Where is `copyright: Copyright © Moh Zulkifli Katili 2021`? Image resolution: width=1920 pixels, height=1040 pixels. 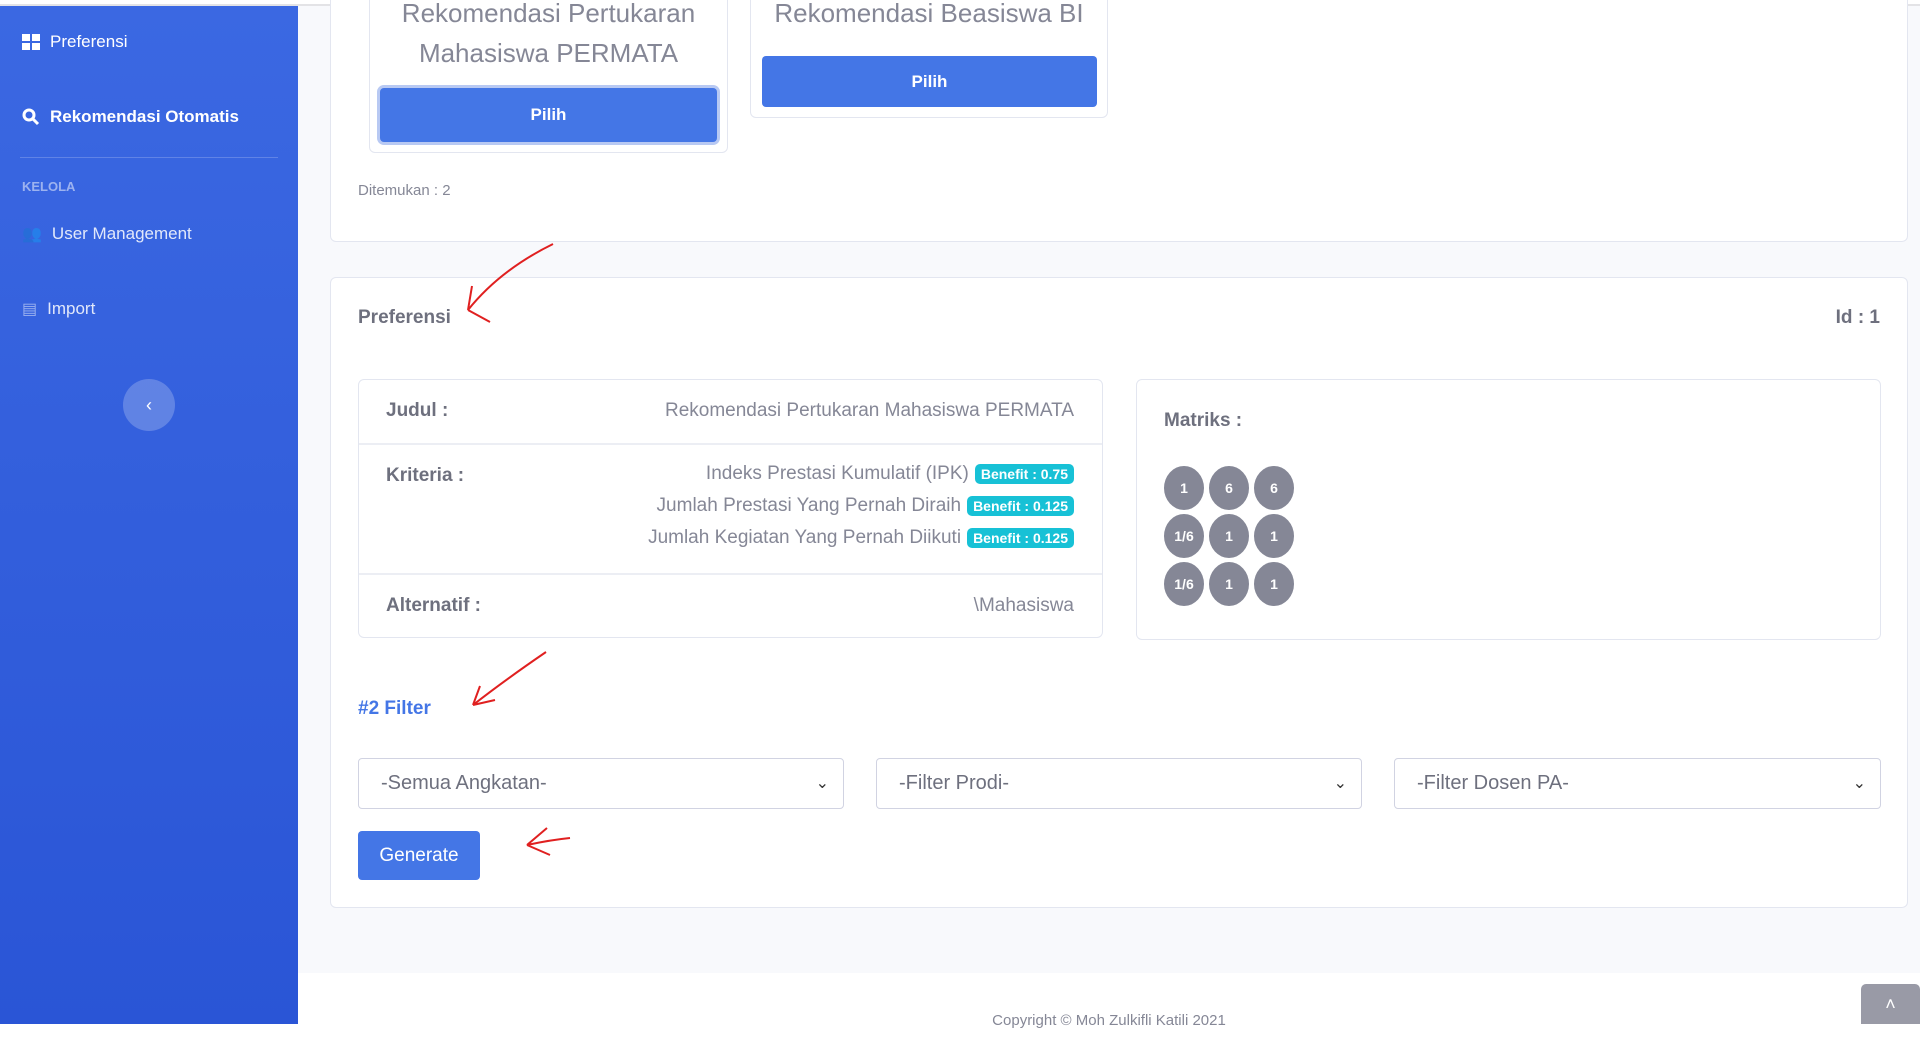 copyright: Copyright © Moh Zulkifli Katili 2021 is located at coordinates (1109, 1020).